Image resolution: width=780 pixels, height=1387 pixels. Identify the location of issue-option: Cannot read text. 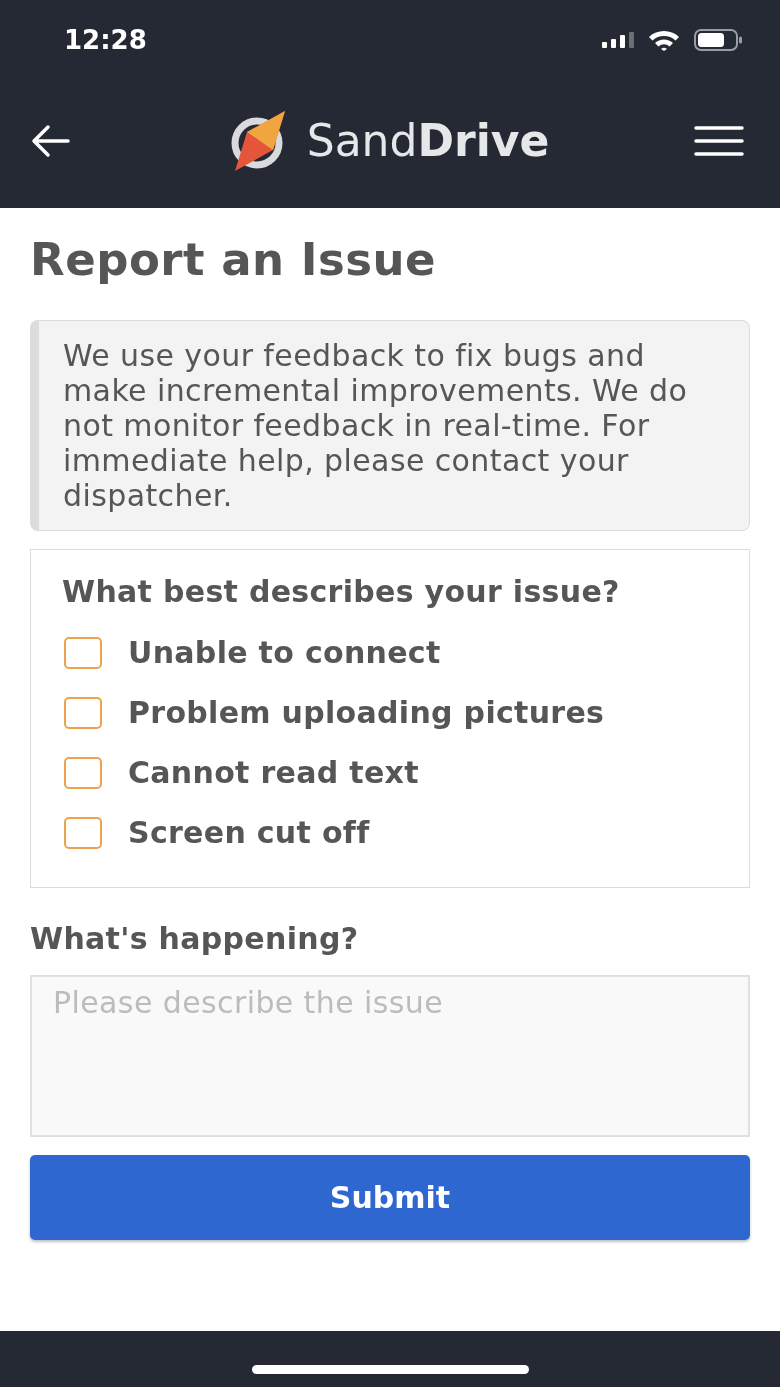
(395, 773).